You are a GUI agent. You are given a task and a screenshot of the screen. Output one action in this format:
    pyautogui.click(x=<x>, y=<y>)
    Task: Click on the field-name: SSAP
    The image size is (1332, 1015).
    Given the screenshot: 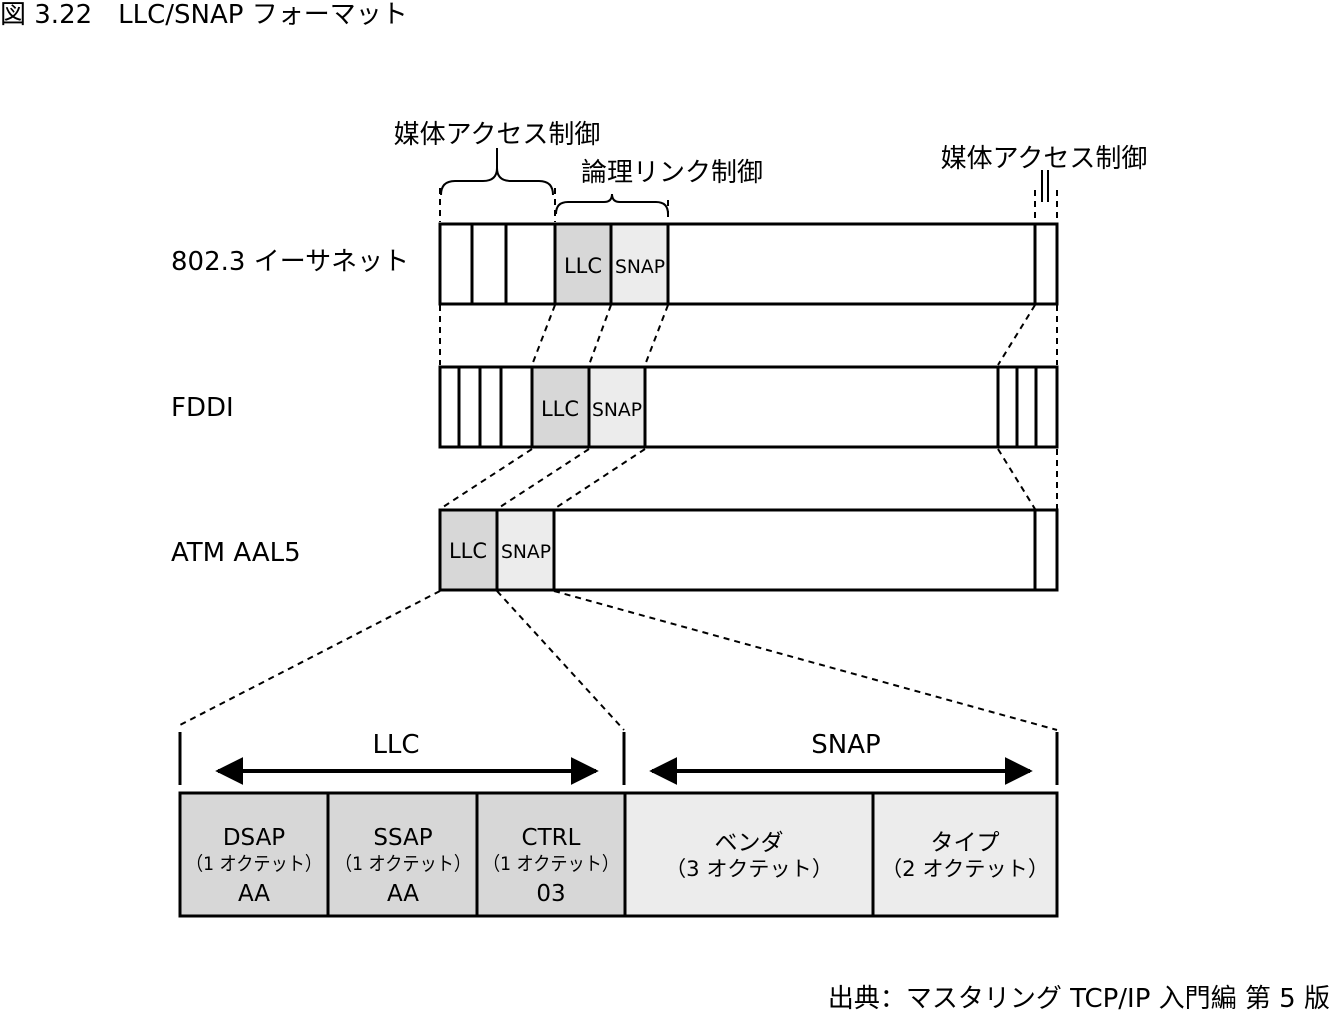 What is the action you would take?
    pyautogui.click(x=402, y=838)
    